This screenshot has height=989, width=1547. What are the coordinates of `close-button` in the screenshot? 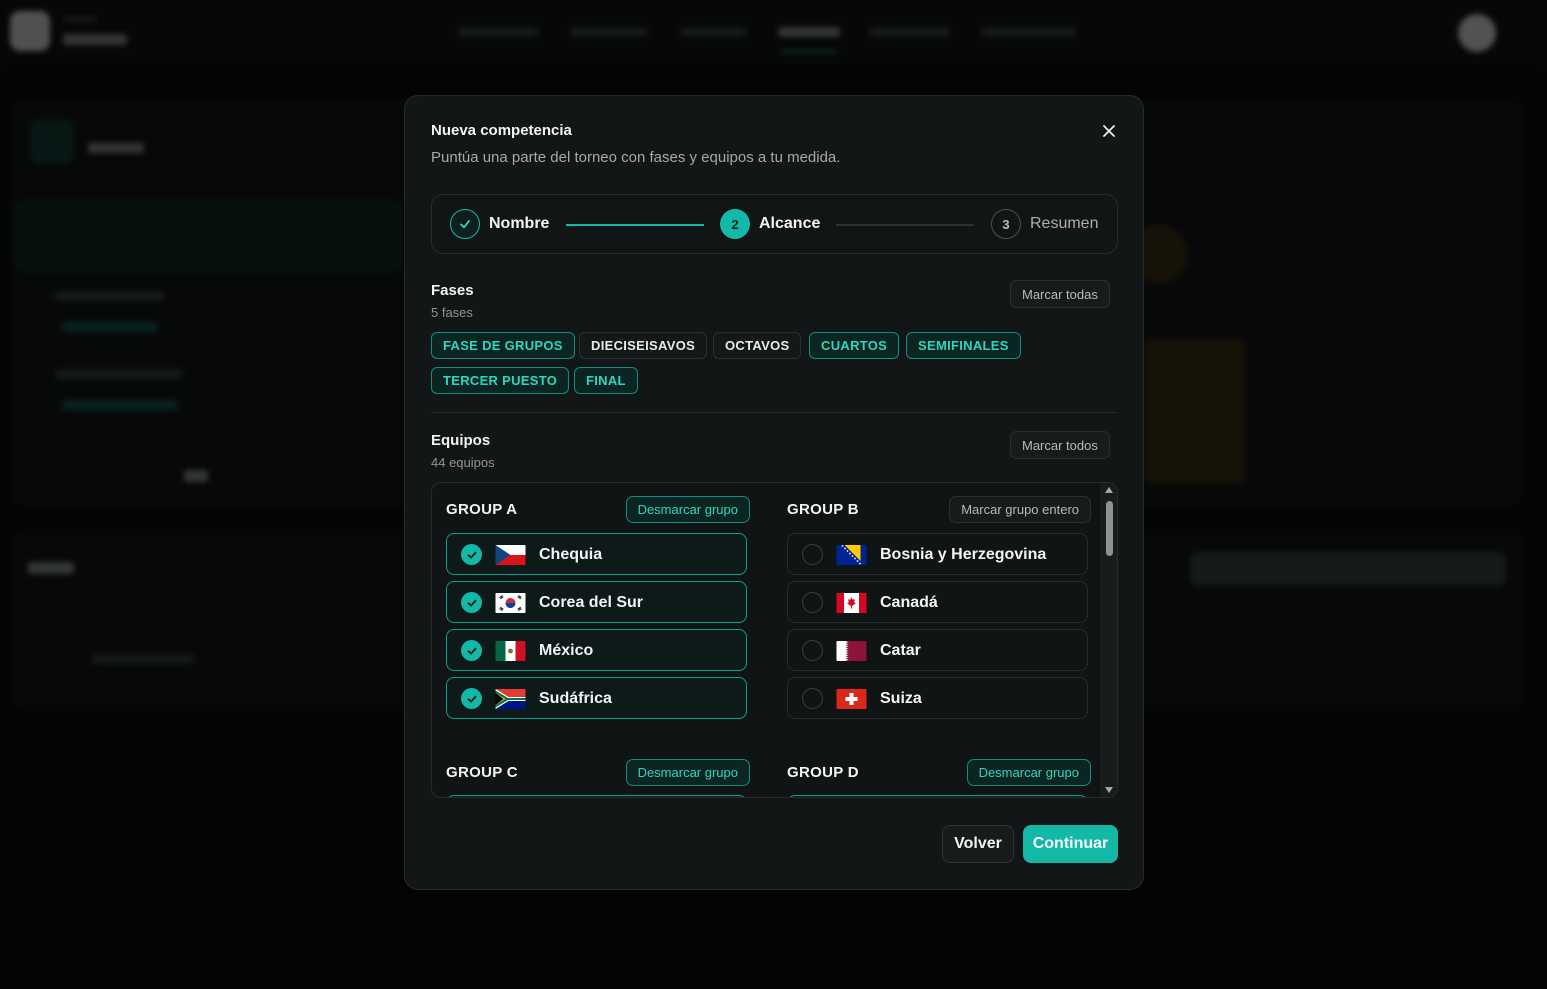 It's located at (1109, 131).